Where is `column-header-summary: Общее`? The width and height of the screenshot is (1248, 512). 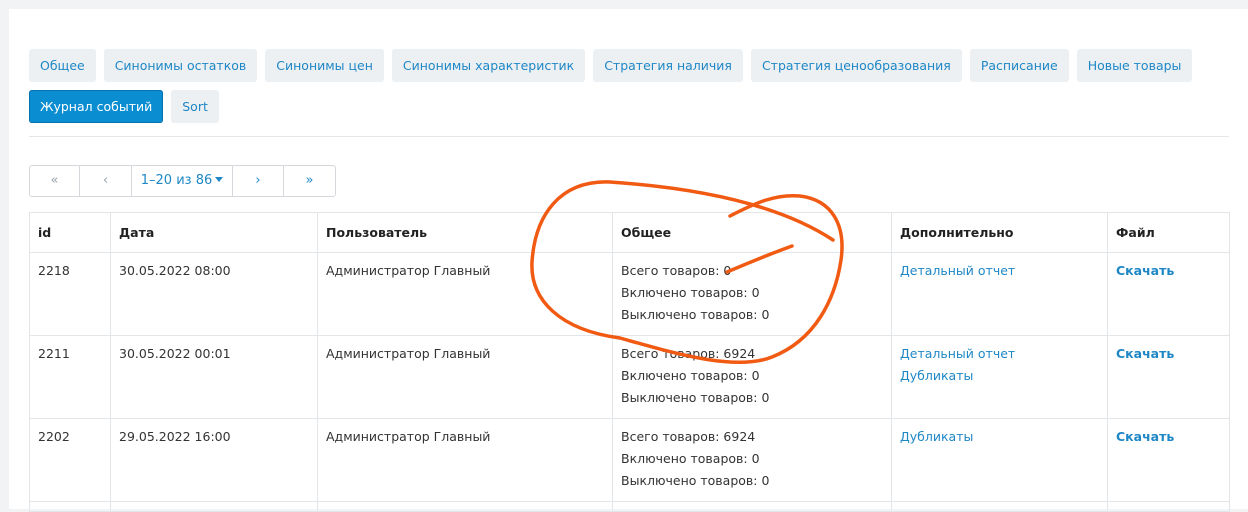 column-header-summary: Общее is located at coordinates (752, 232).